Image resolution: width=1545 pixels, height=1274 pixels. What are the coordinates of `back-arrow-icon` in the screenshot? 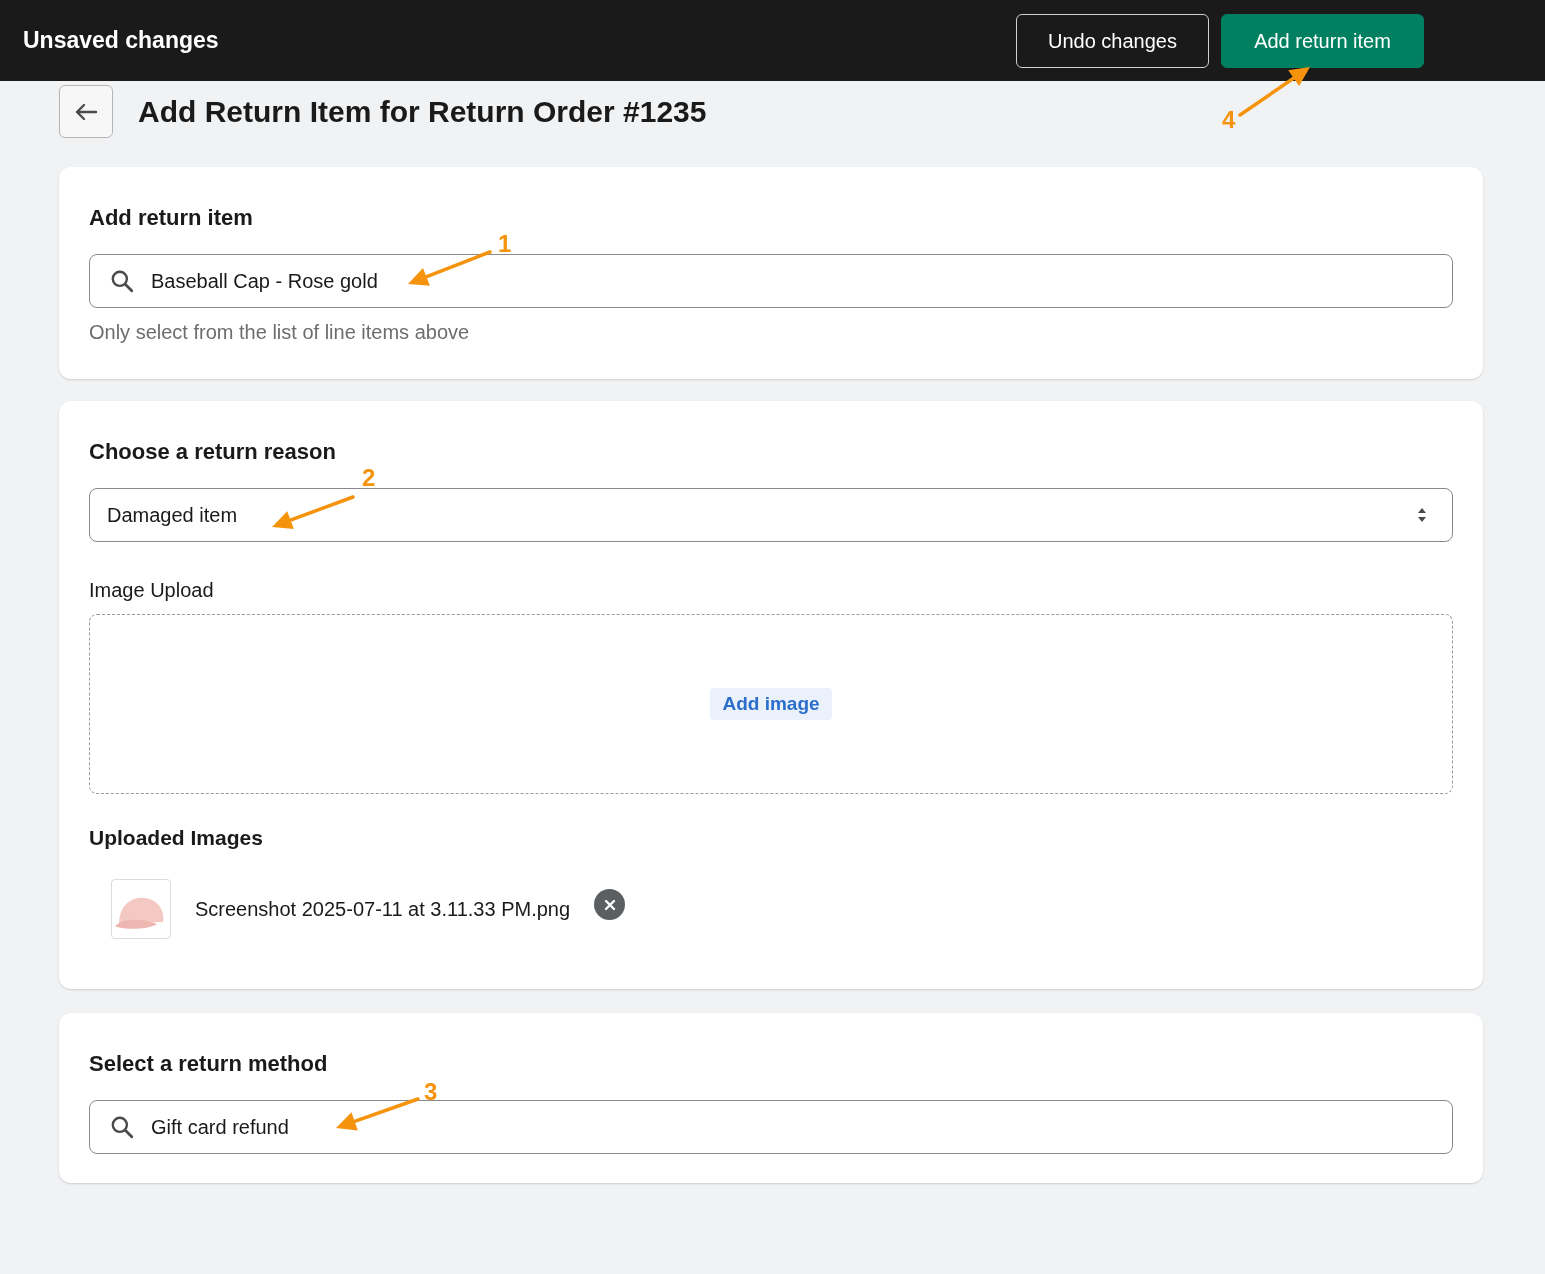 It's located at (86, 111).